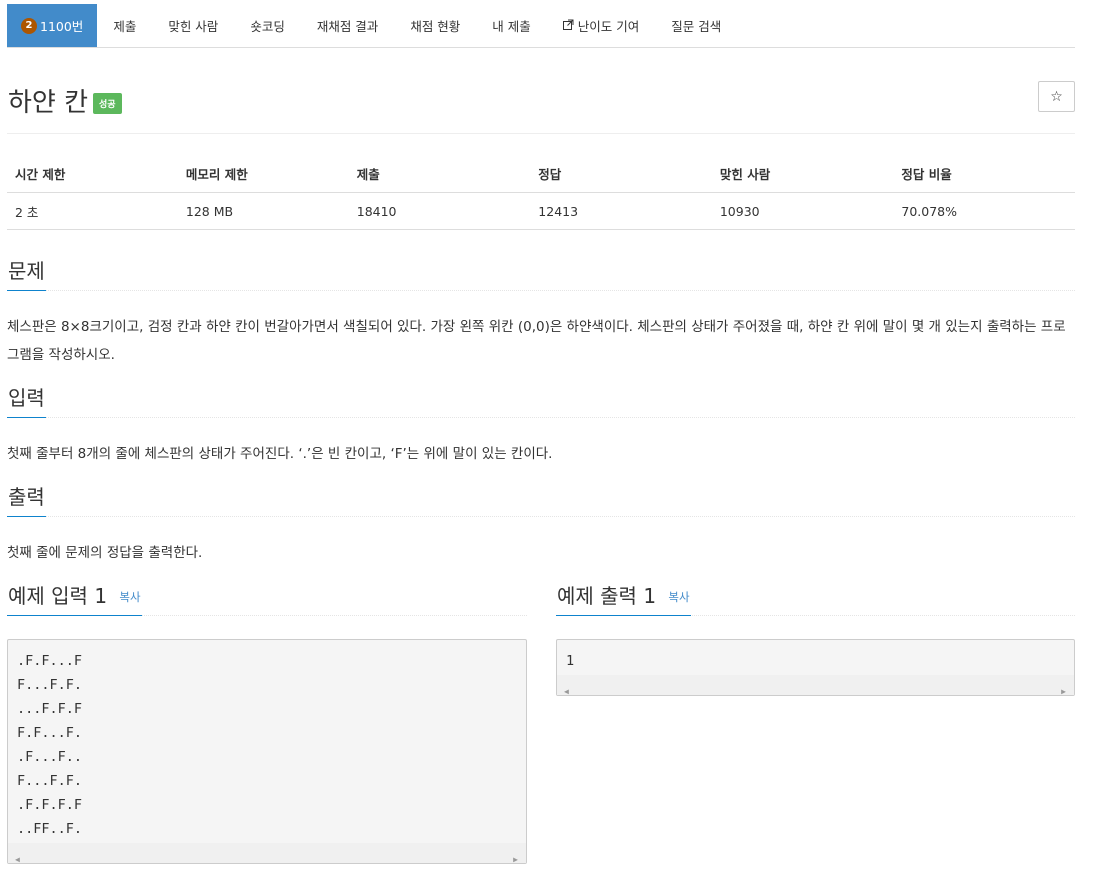  I want to click on accepted-value: 12413, so click(621, 211).